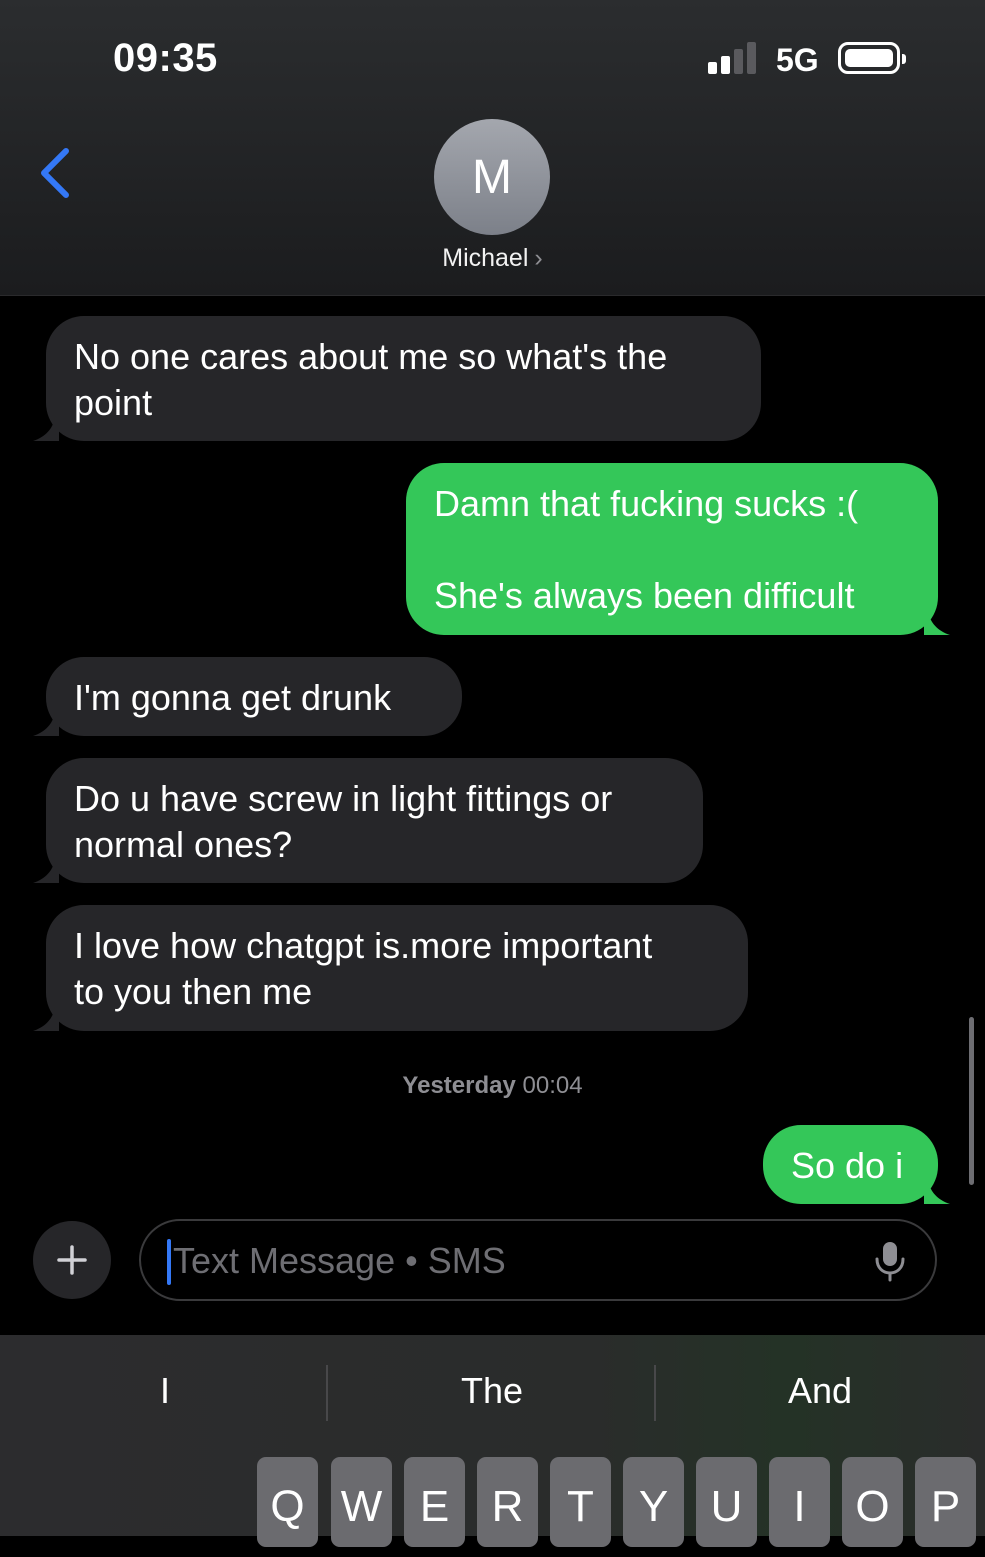 The height and width of the screenshot is (1557, 985). What do you see at coordinates (653, 1502) in the screenshot?
I see `key-y: Y` at bounding box center [653, 1502].